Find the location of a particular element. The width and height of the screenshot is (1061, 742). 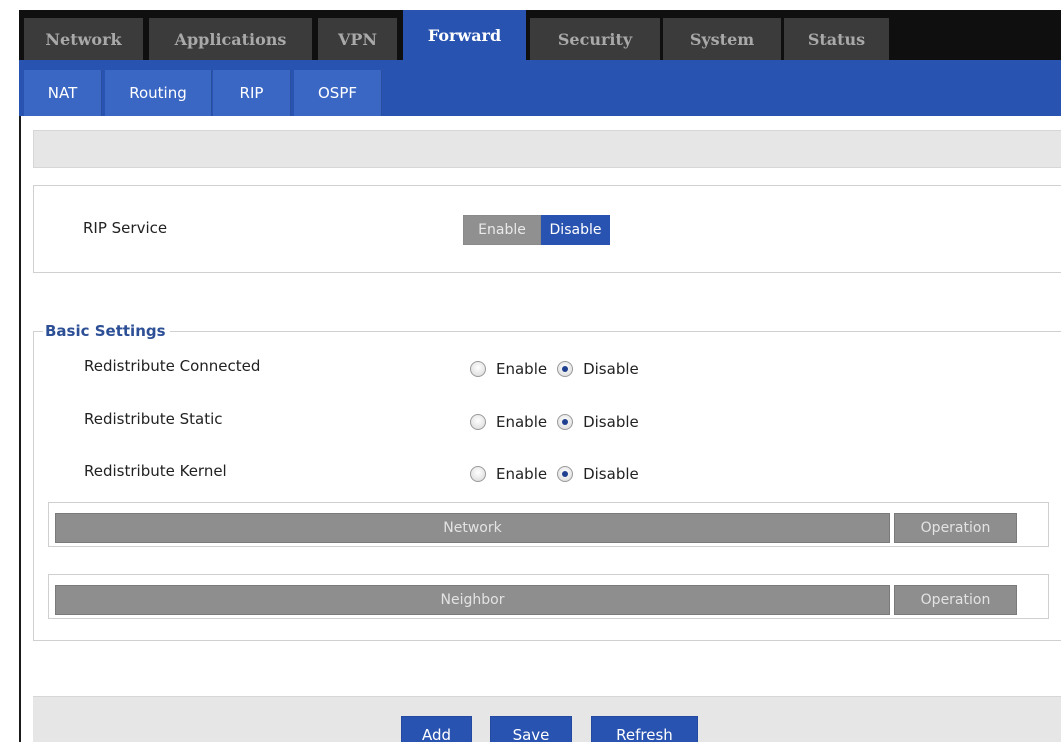

redistribute-kernel-label: Redistribute Kernel is located at coordinates (155, 471).